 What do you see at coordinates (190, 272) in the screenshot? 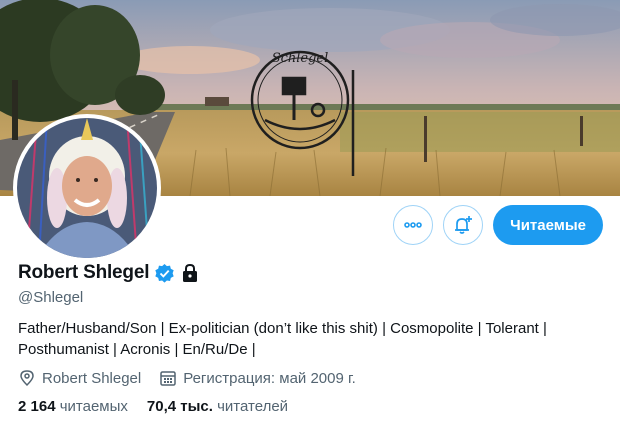
I see `lock-icon` at bounding box center [190, 272].